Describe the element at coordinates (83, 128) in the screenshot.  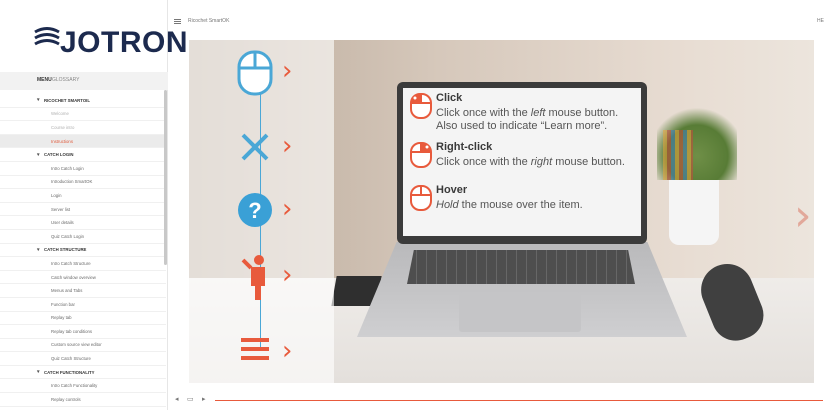
I see `sidebar-item: Course intro` at that location.